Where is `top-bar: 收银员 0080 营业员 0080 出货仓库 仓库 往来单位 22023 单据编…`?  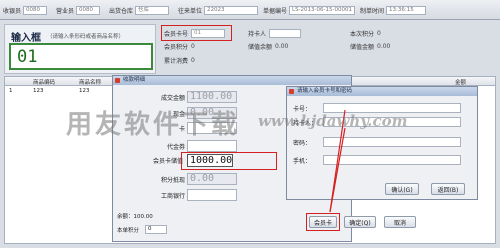 top-bar: 收银员 0080 营业员 0080 出货仓库 仓库 往来单位 22023 单据编… is located at coordinates (250, 10).